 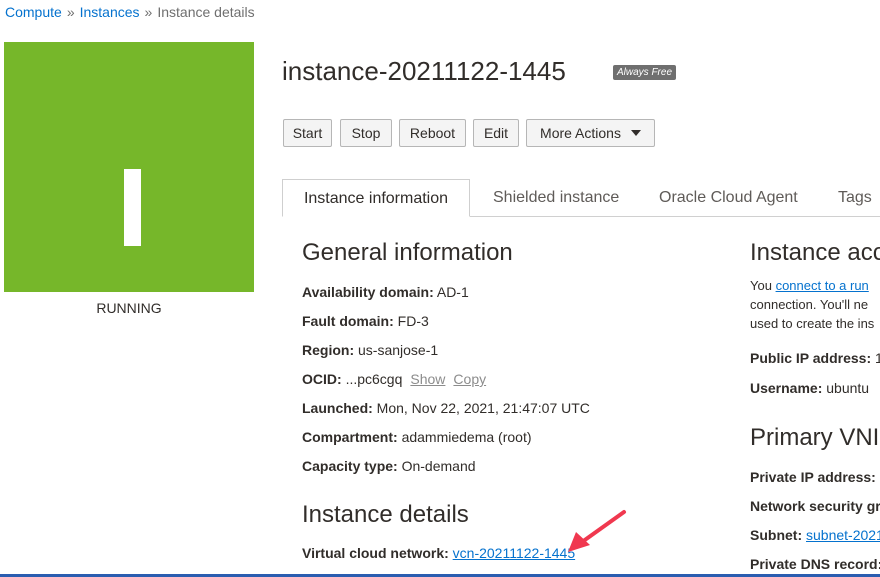 I want to click on connect-running-instance-link: connect to a run, so click(x=822, y=285).